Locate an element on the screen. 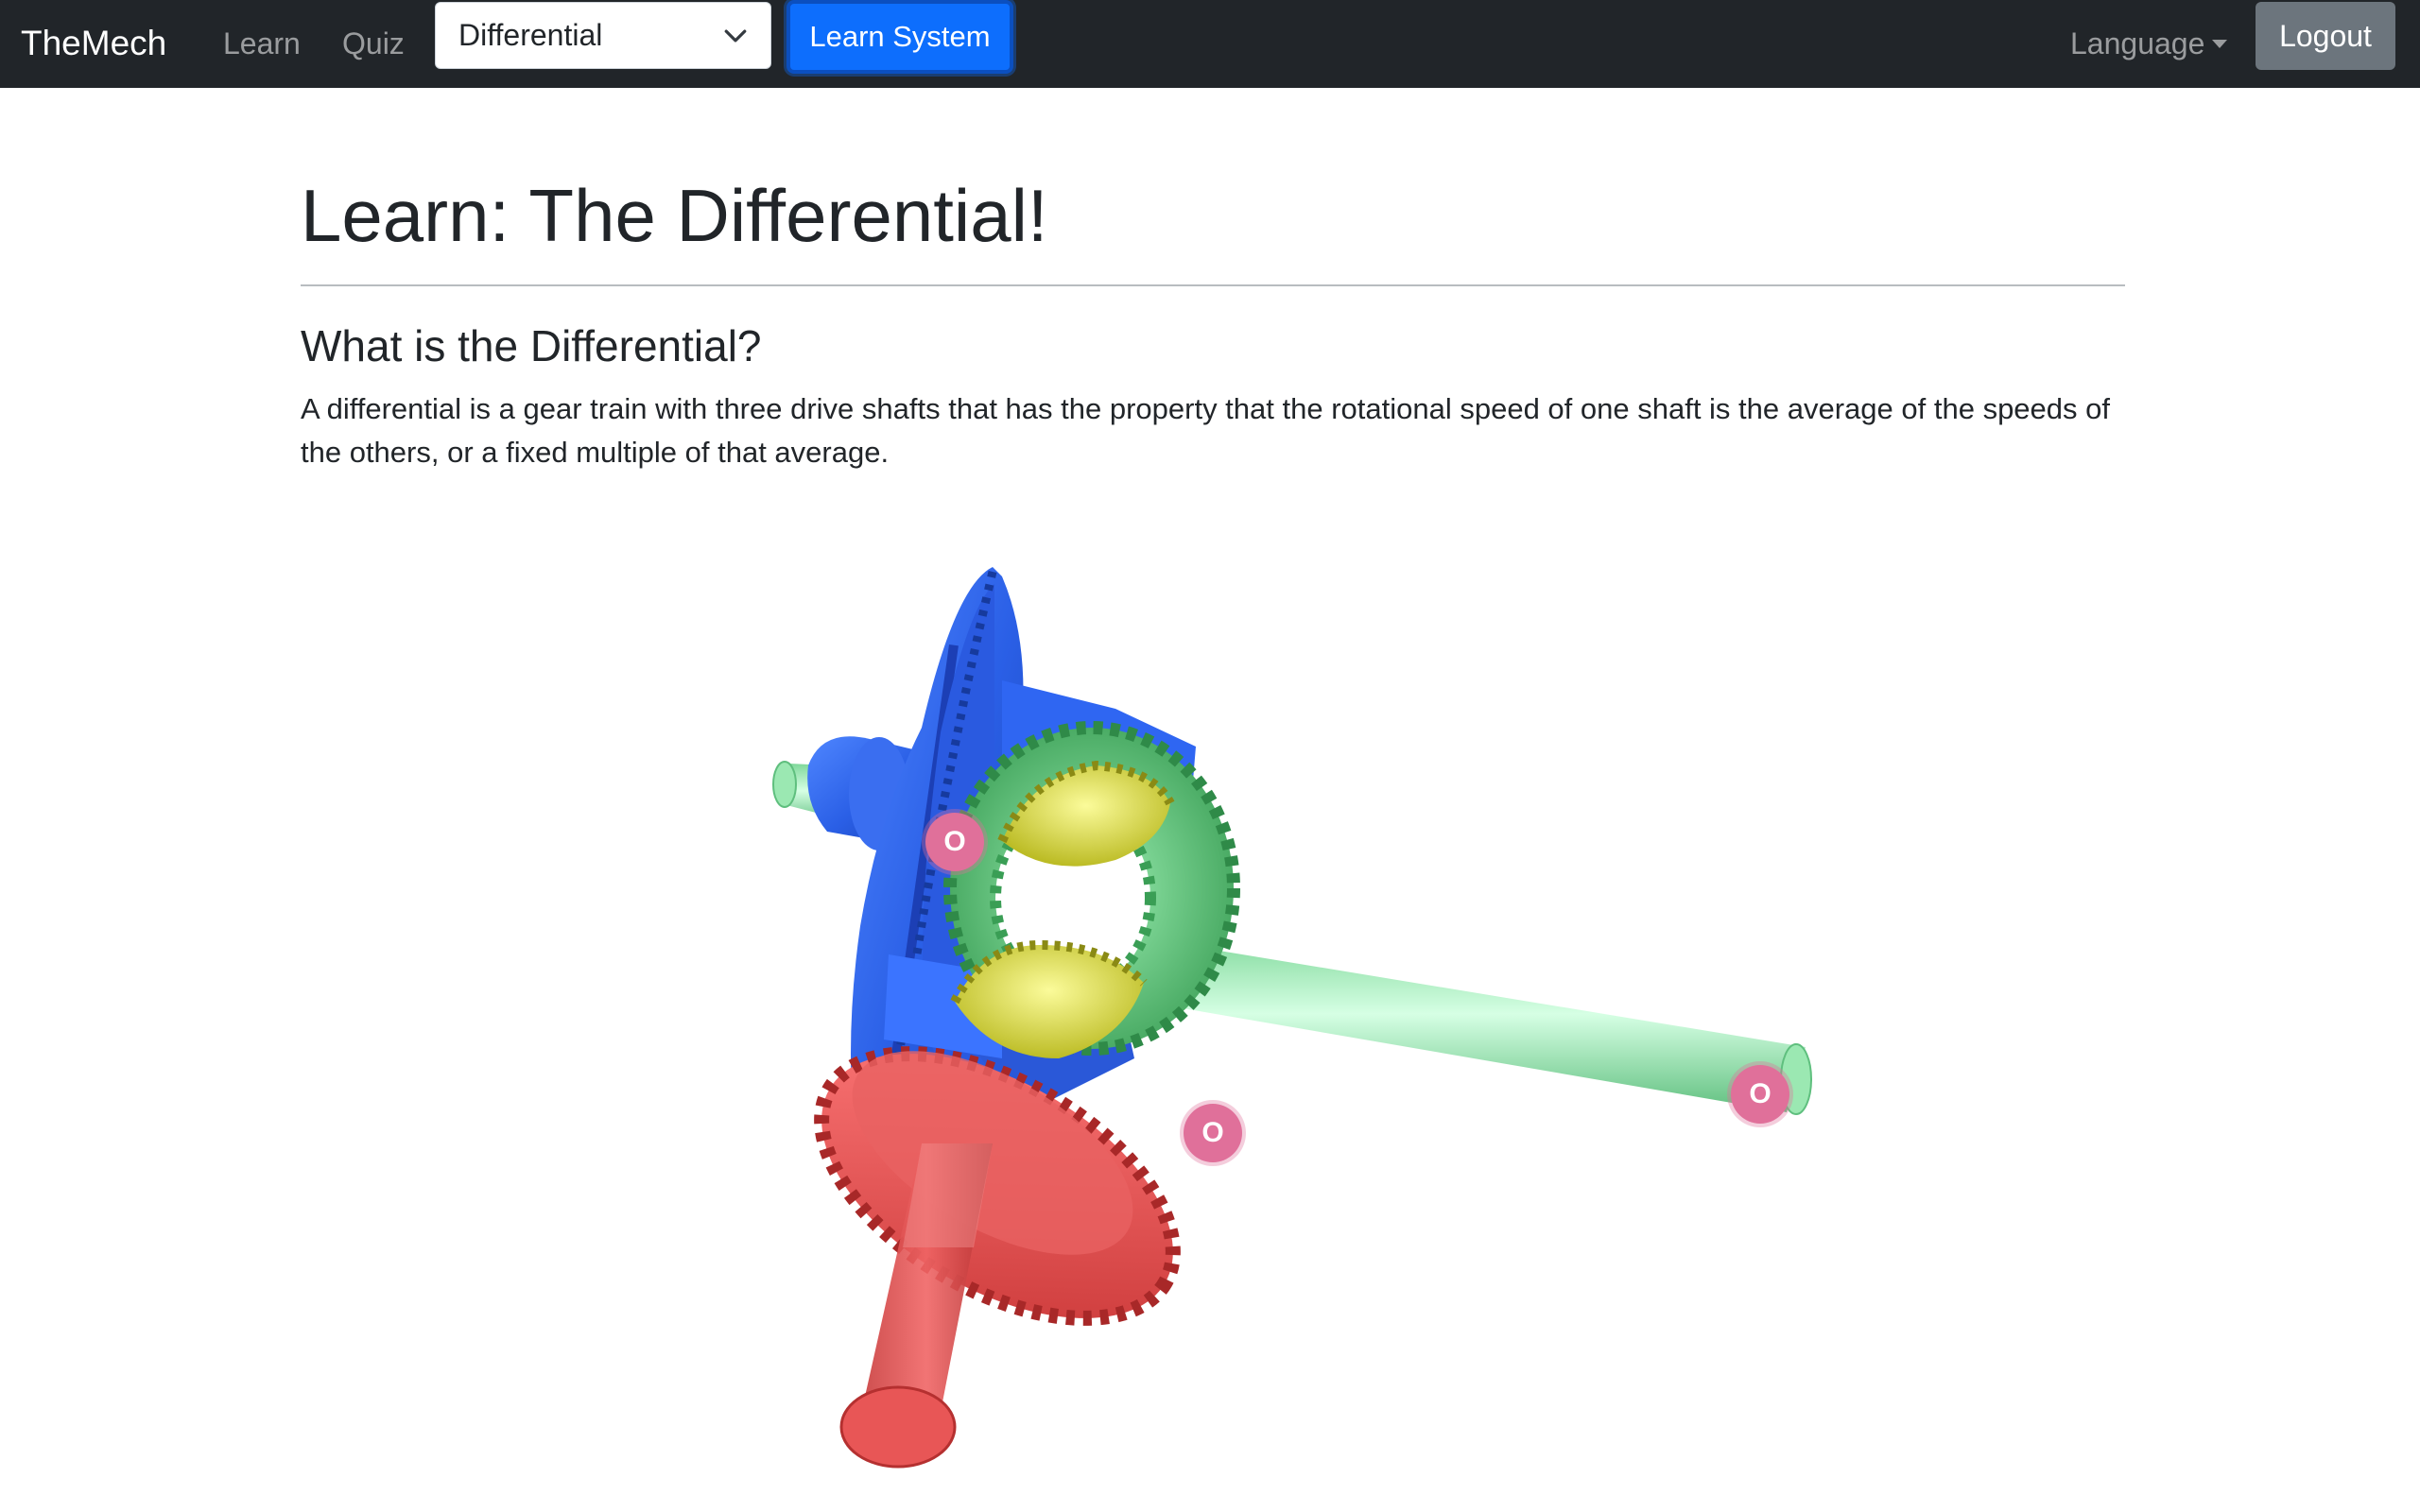 The height and width of the screenshot is (1512, 2420). system-select: Differential is located at coordinates (603, 35).